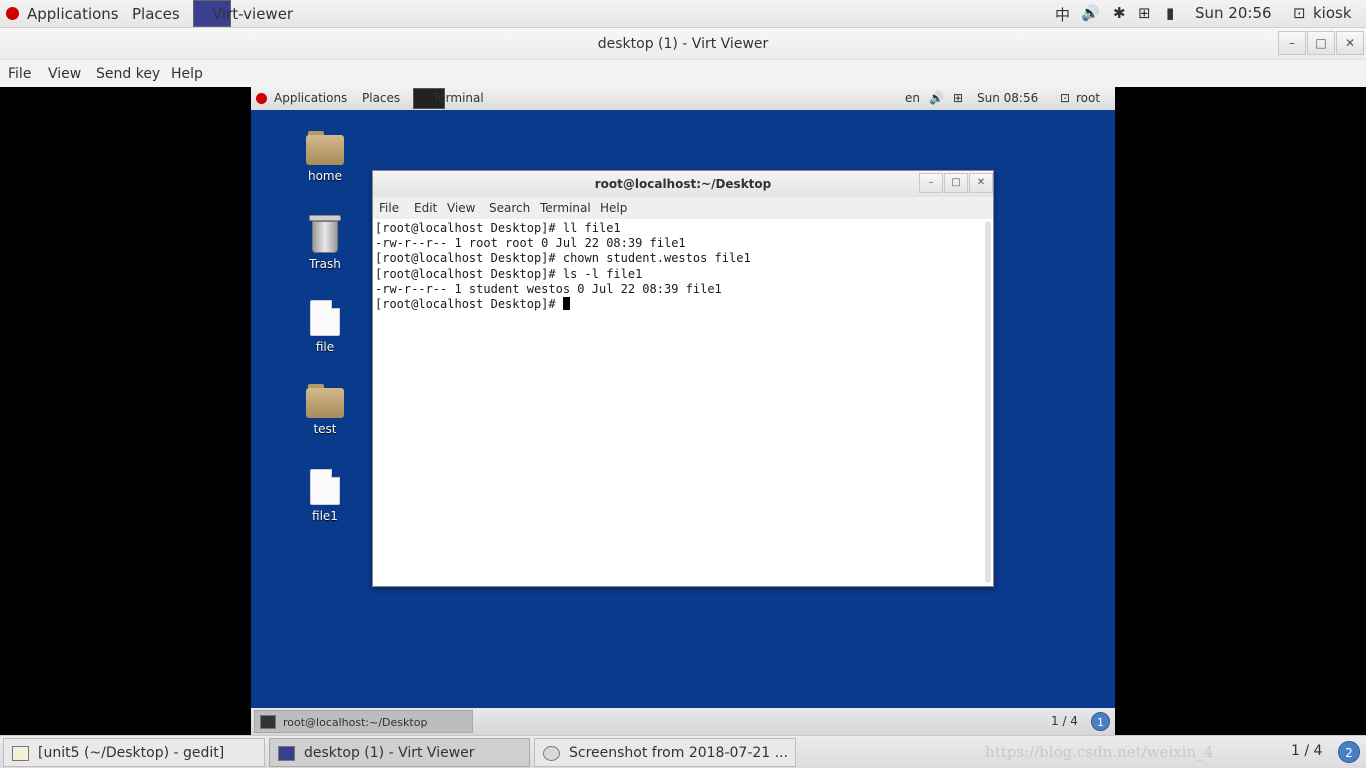 Image resolution: width=1366 pixels, height=768 pixels. Describe the element at coordinates (425, 208) in the screenshot. I see `terminal-menu-edit: Edit` at that location.